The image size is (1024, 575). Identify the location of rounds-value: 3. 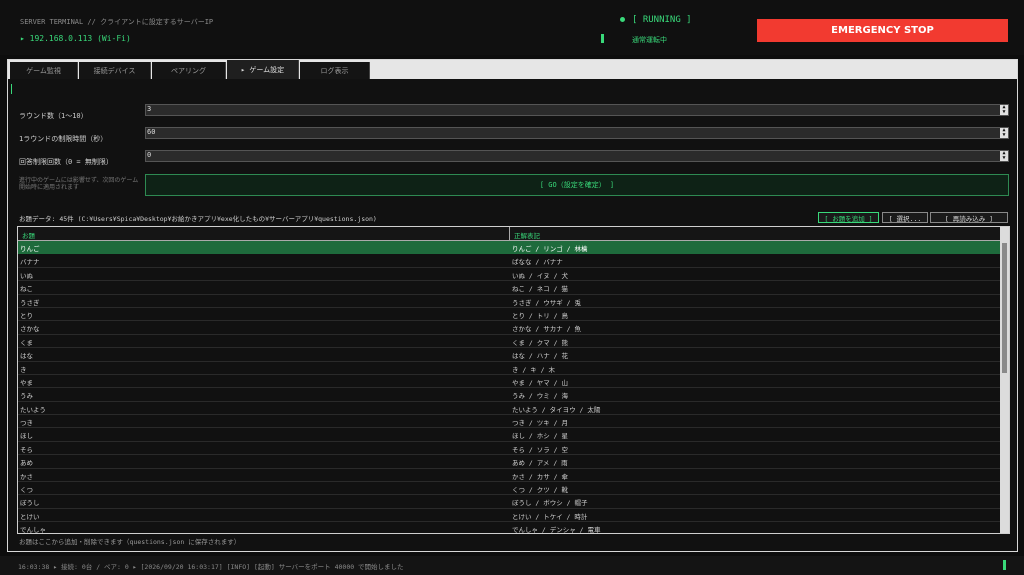
(149, 109).